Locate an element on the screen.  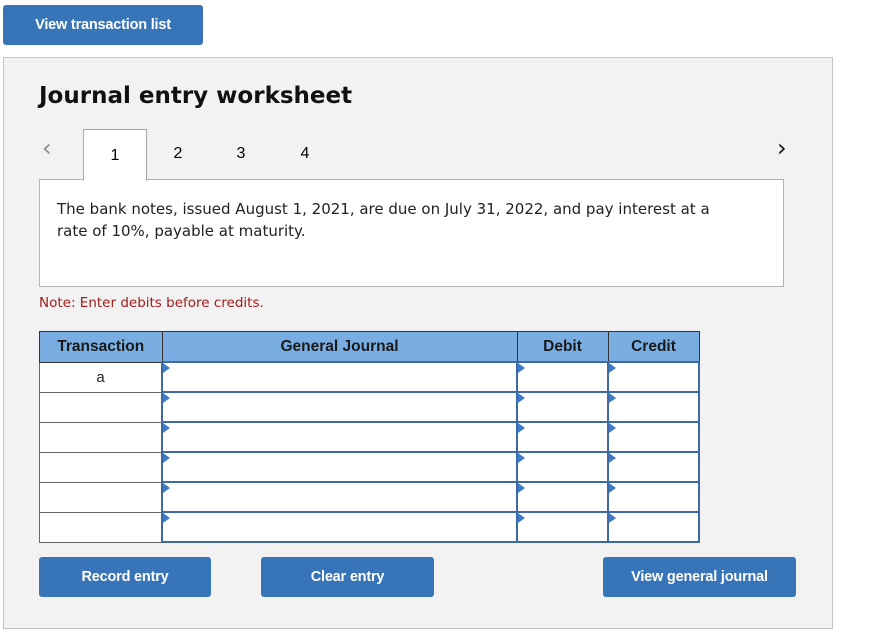
page-title: Journal entry worksheet is located at coordinates (196, 96).